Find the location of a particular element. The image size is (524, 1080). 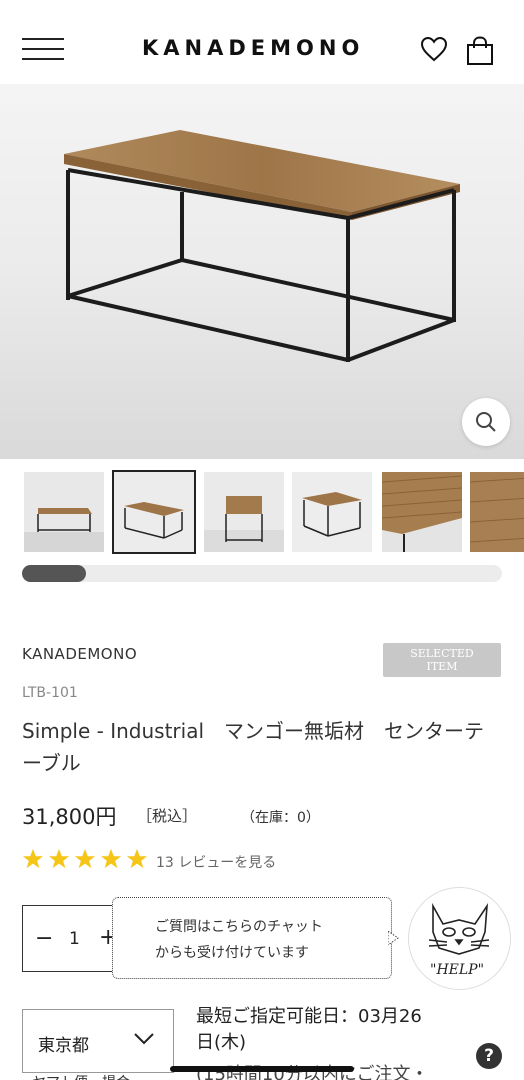

tax-note: ［税込］ is located at coordinates (167, 816).